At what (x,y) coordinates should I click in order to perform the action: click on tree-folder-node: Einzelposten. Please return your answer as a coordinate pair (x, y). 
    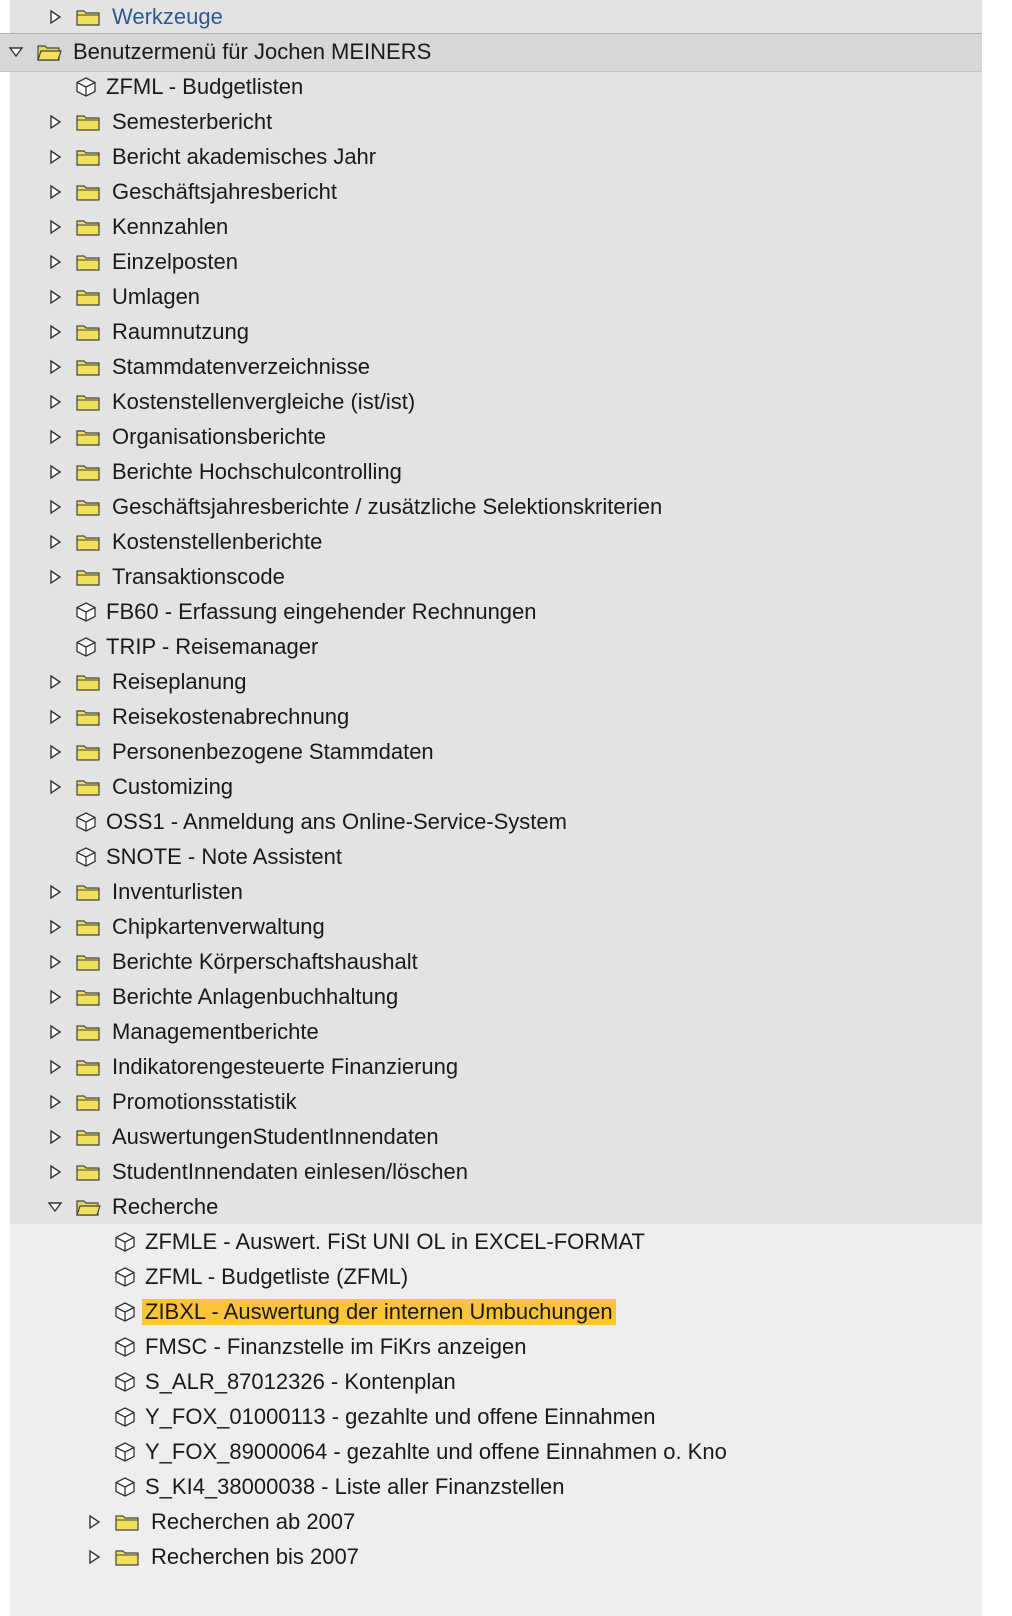
    Looking at the image, I should click on (144, 261).